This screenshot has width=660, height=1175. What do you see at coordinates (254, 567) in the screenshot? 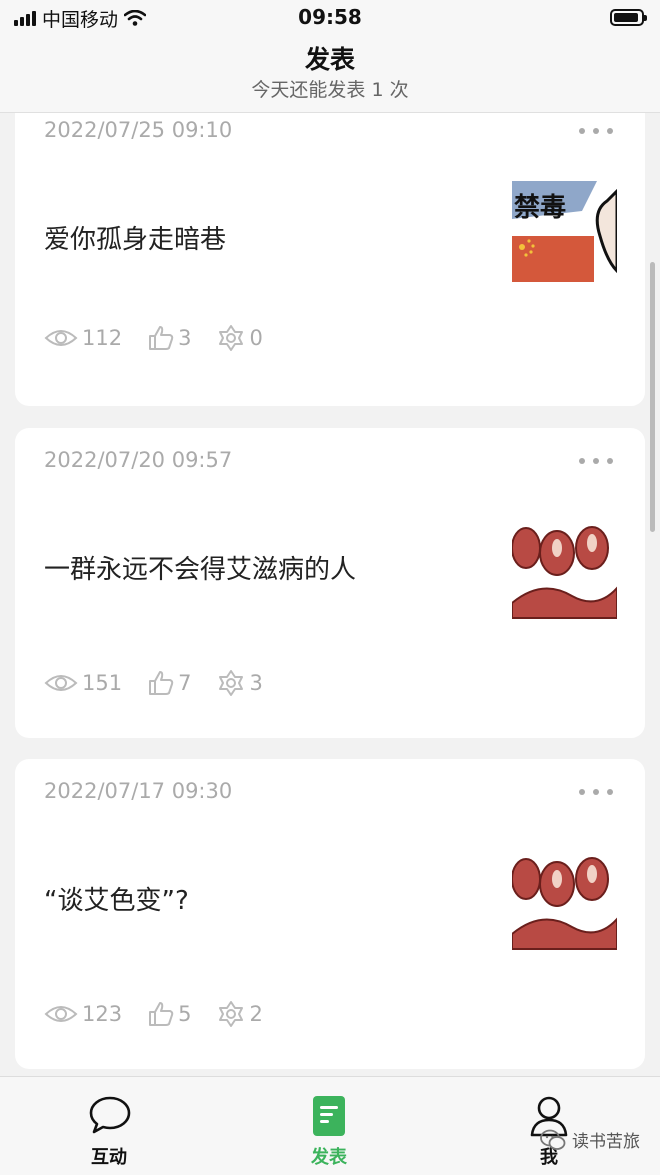
I see `post-title: 一群永远不会得艾滋病的人` at bounding box center [254, 567].